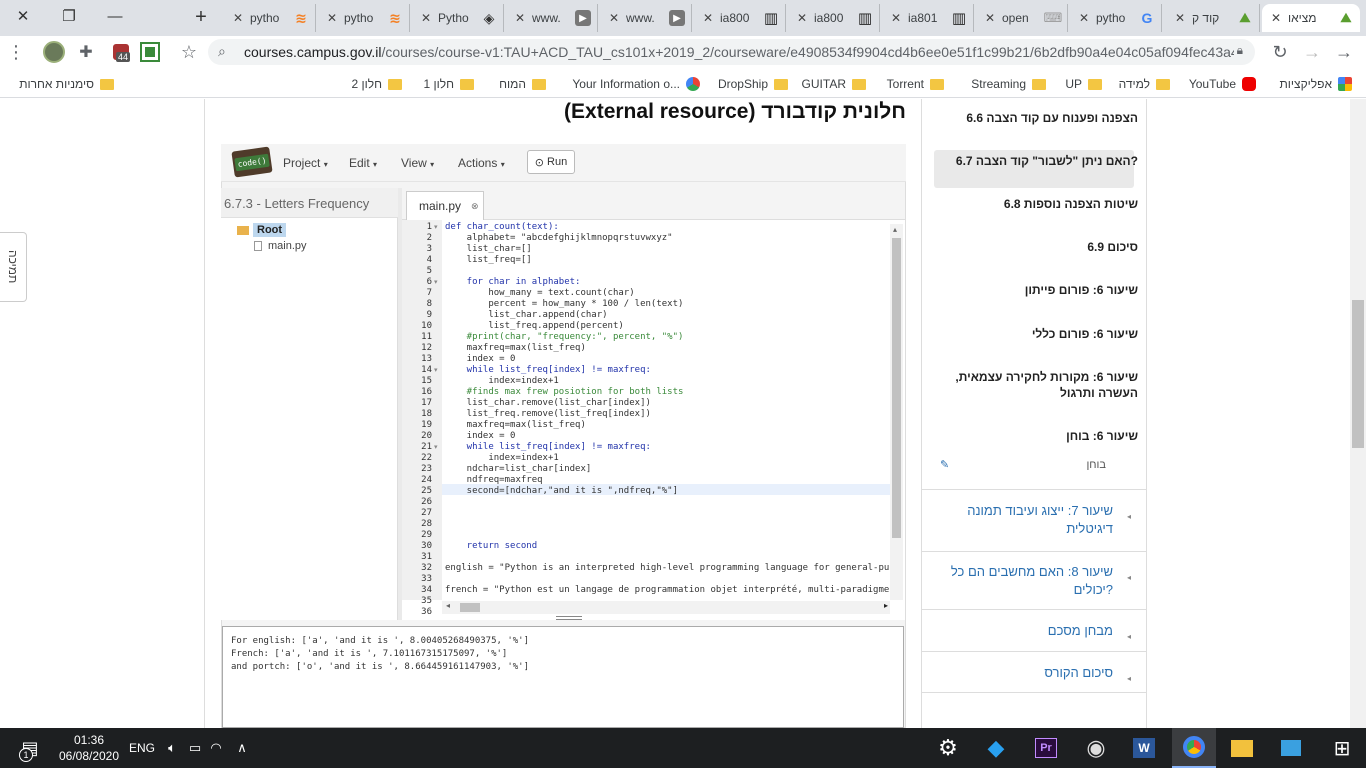  Describe the element at coordinates (1038, 161) in the screenshot. I see `nav-item-active: 6.7 האם ניתן "לשבור" קוד הצבה?` at that location.